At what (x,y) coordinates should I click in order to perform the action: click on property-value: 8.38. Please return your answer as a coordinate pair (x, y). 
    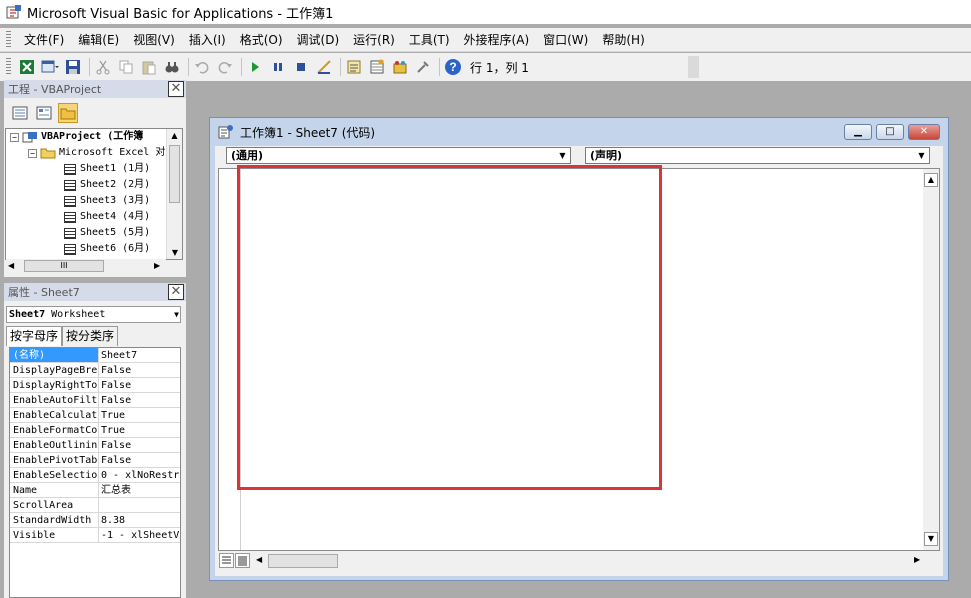
    Looking at the image, I should click on (139, 520).